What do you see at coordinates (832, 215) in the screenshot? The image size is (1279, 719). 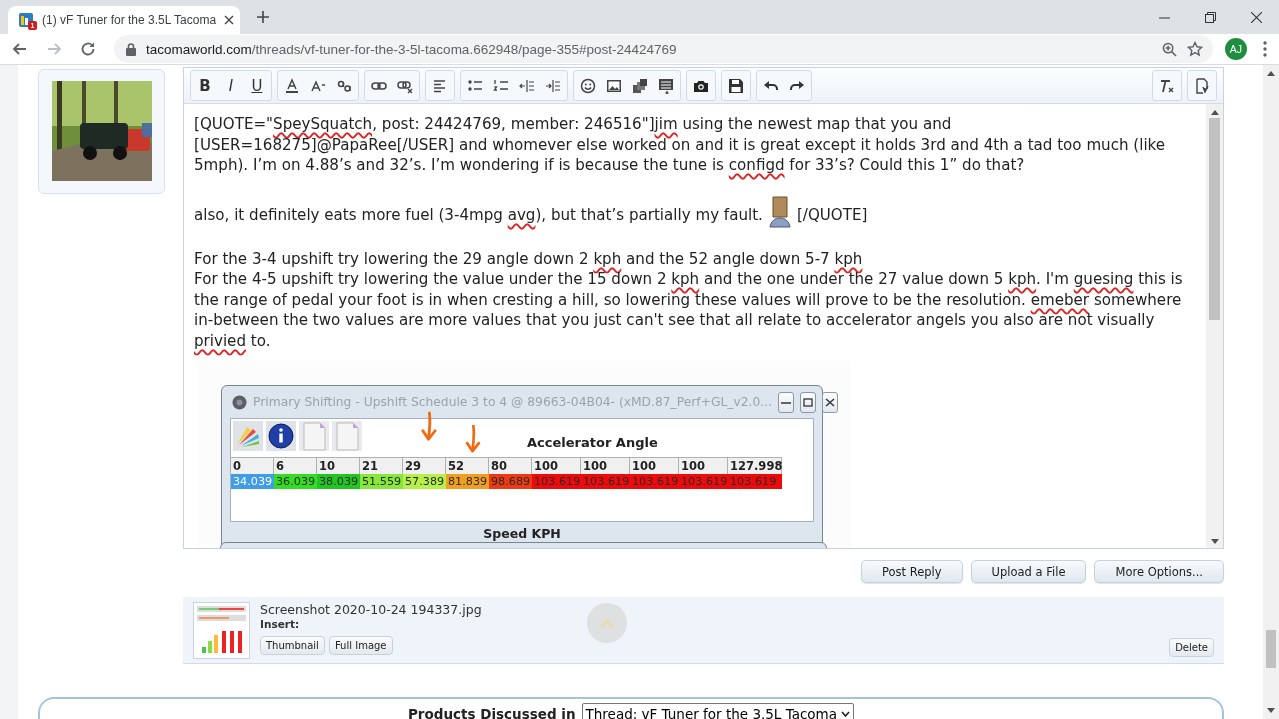 I see `post-text: [/QUOTE]` at bounding box center [832, 215].